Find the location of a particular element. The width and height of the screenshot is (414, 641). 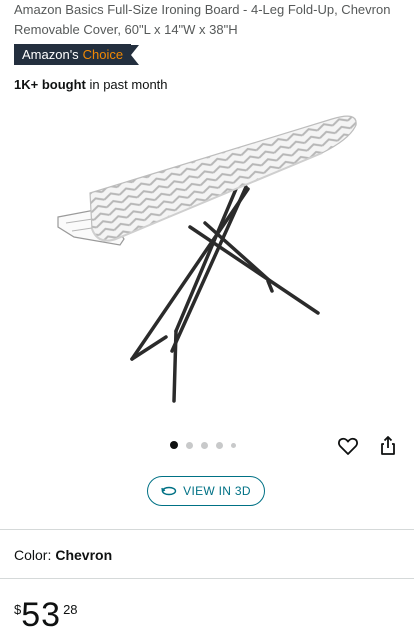

bought-count-number: 1K+ bought is located at coordinates (50, 84).